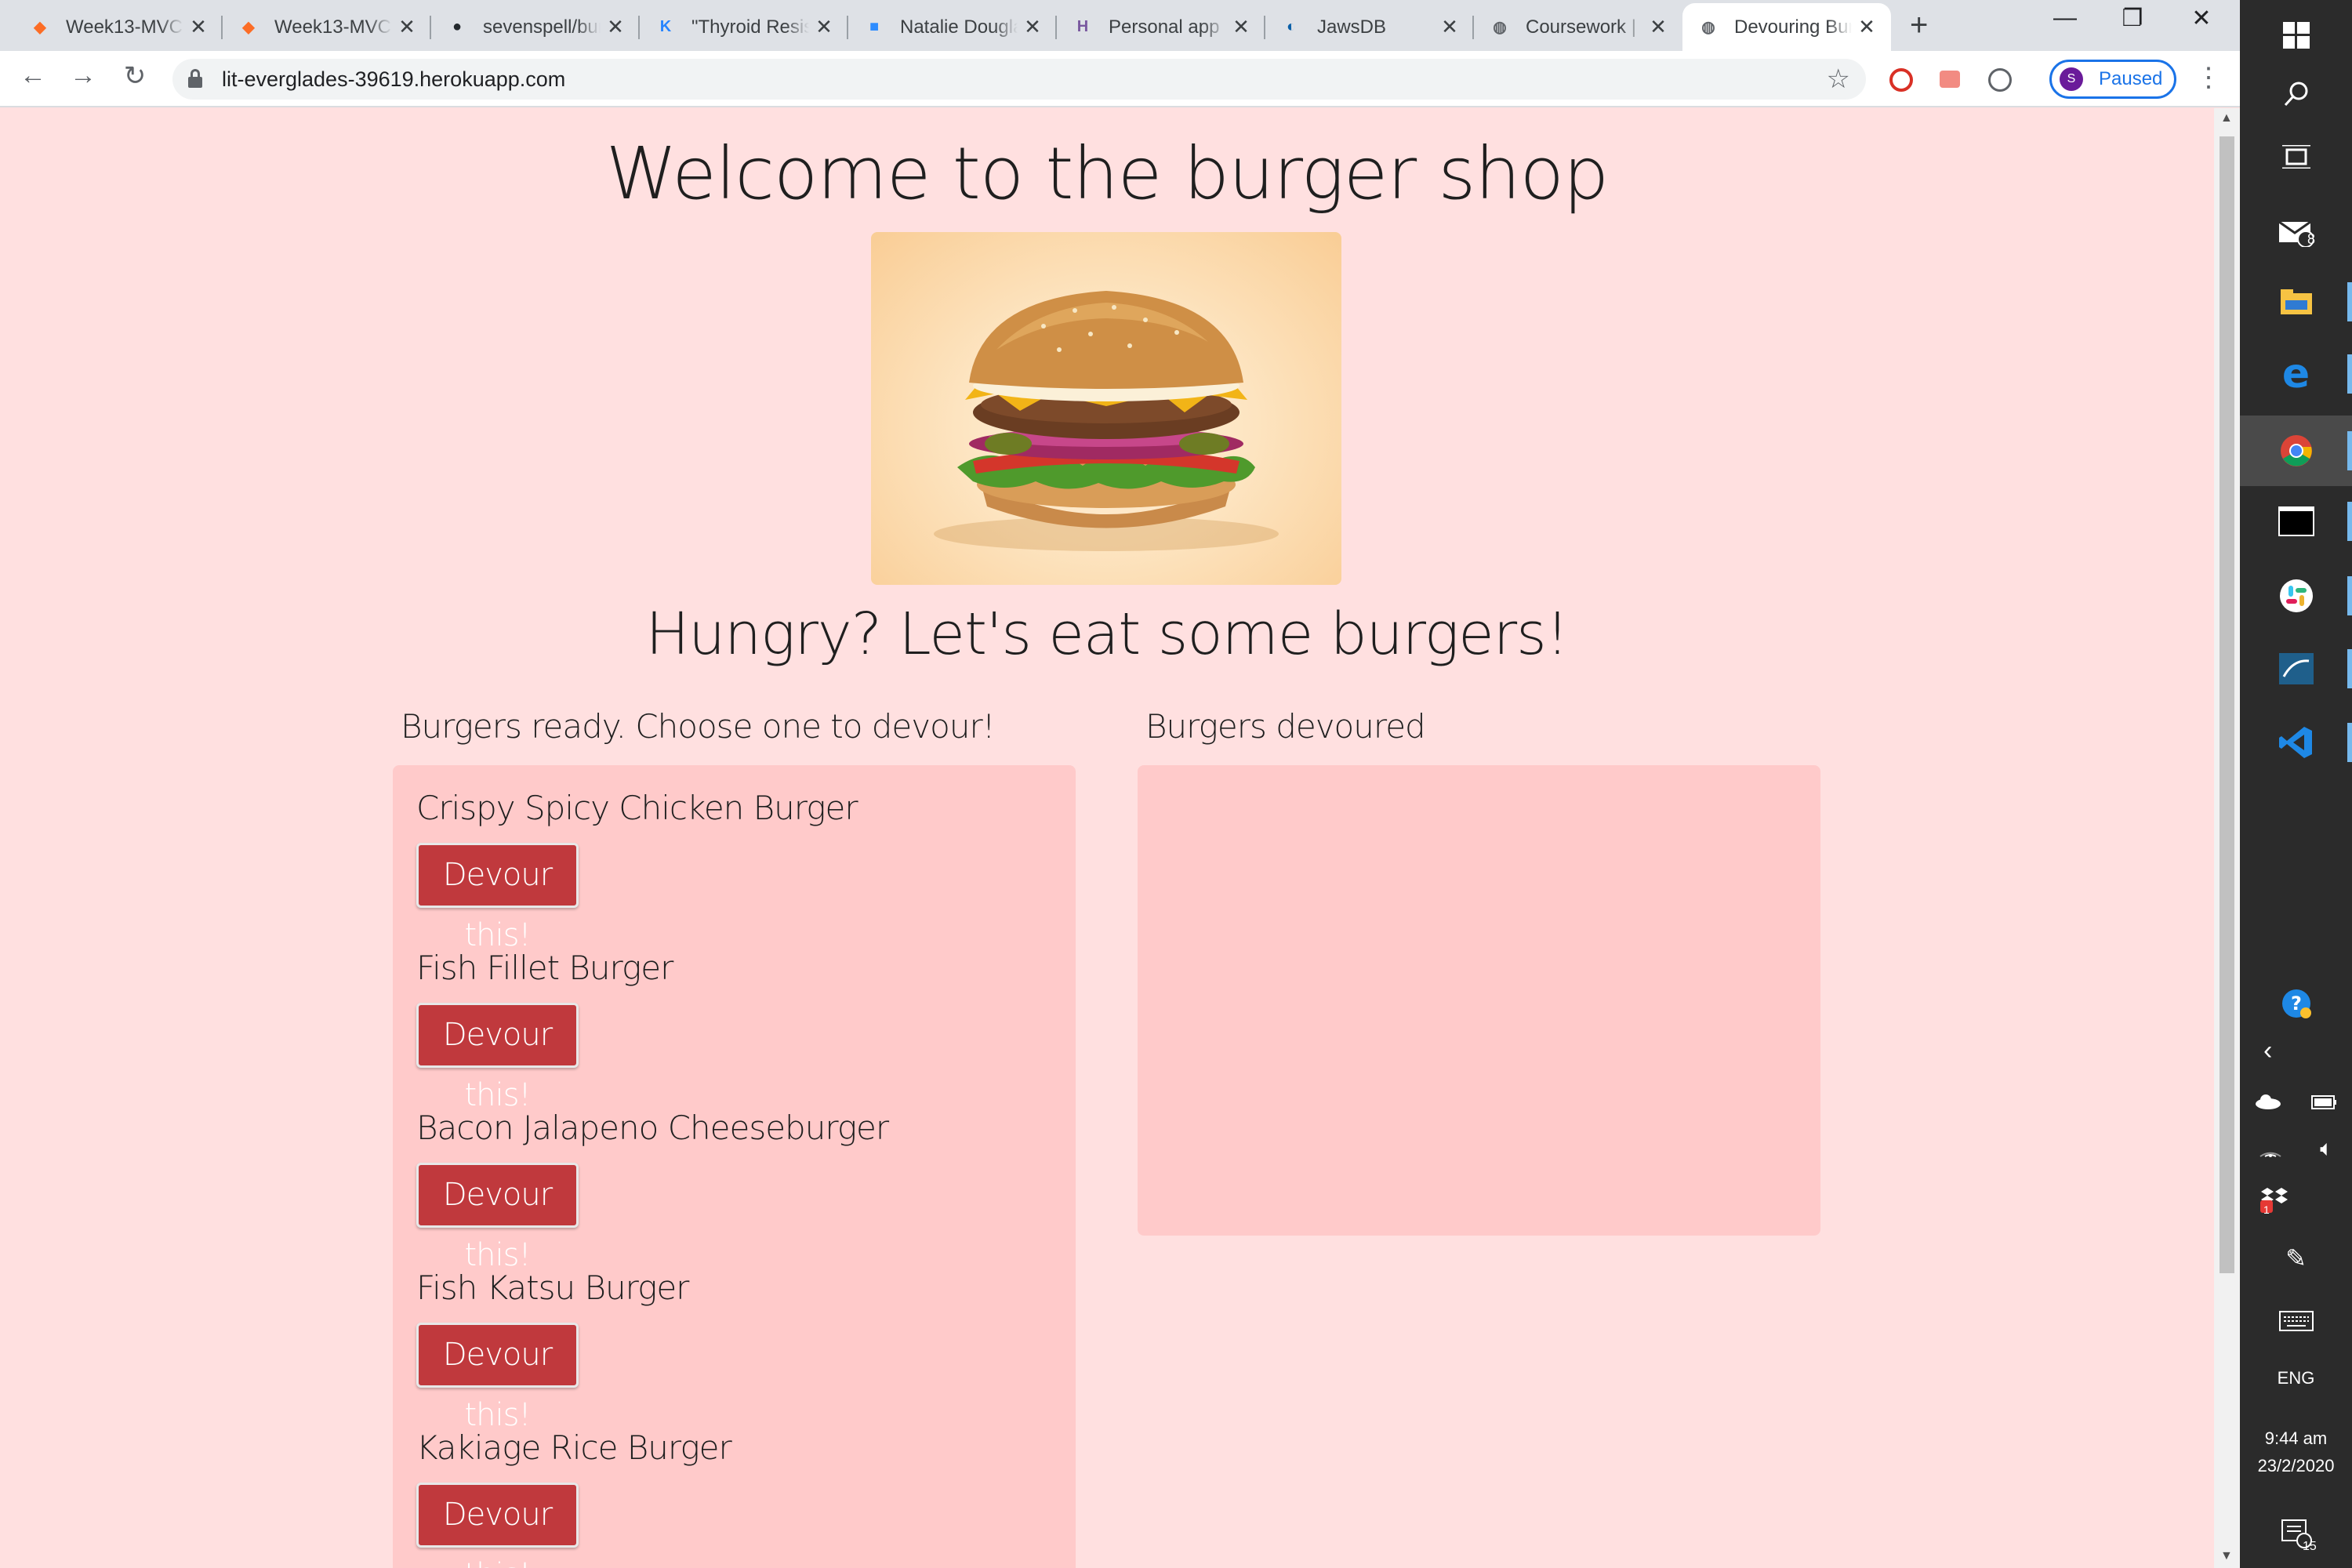 The height and width of the screenshot is (1568, 2352). I want to click on clock-date: 23/2/2020, so click(2296, 1466).